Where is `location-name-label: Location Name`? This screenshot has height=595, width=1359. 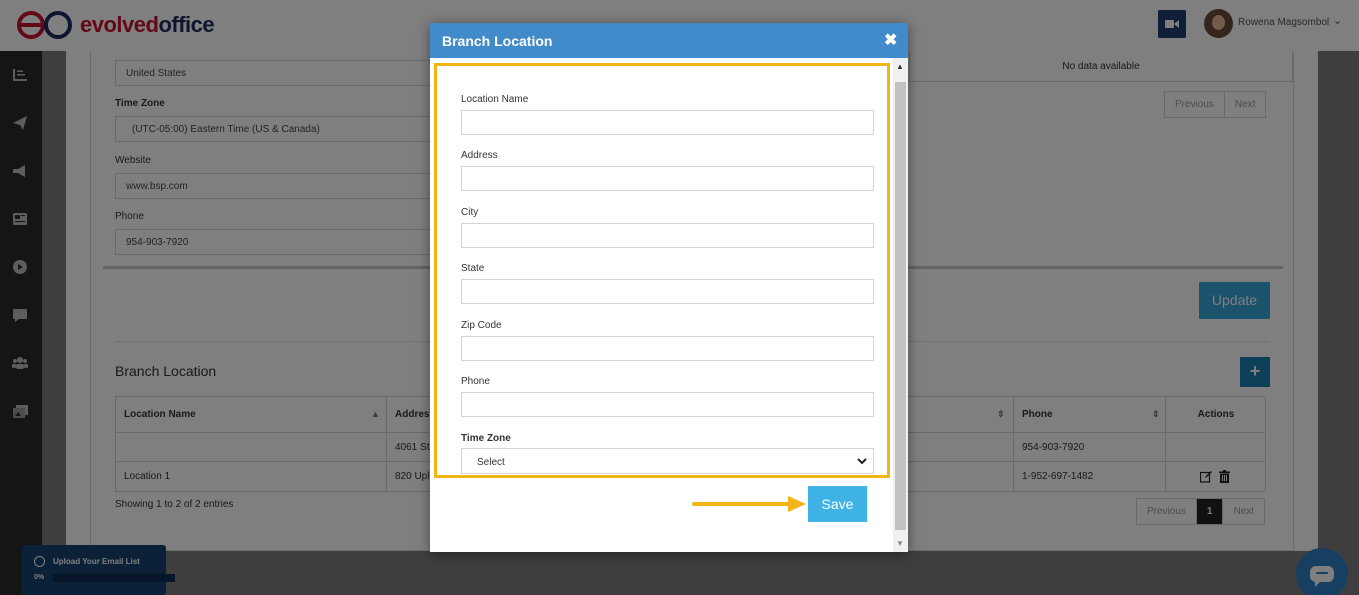
location-name-label: Location Name is located at coordinates (495, 99).